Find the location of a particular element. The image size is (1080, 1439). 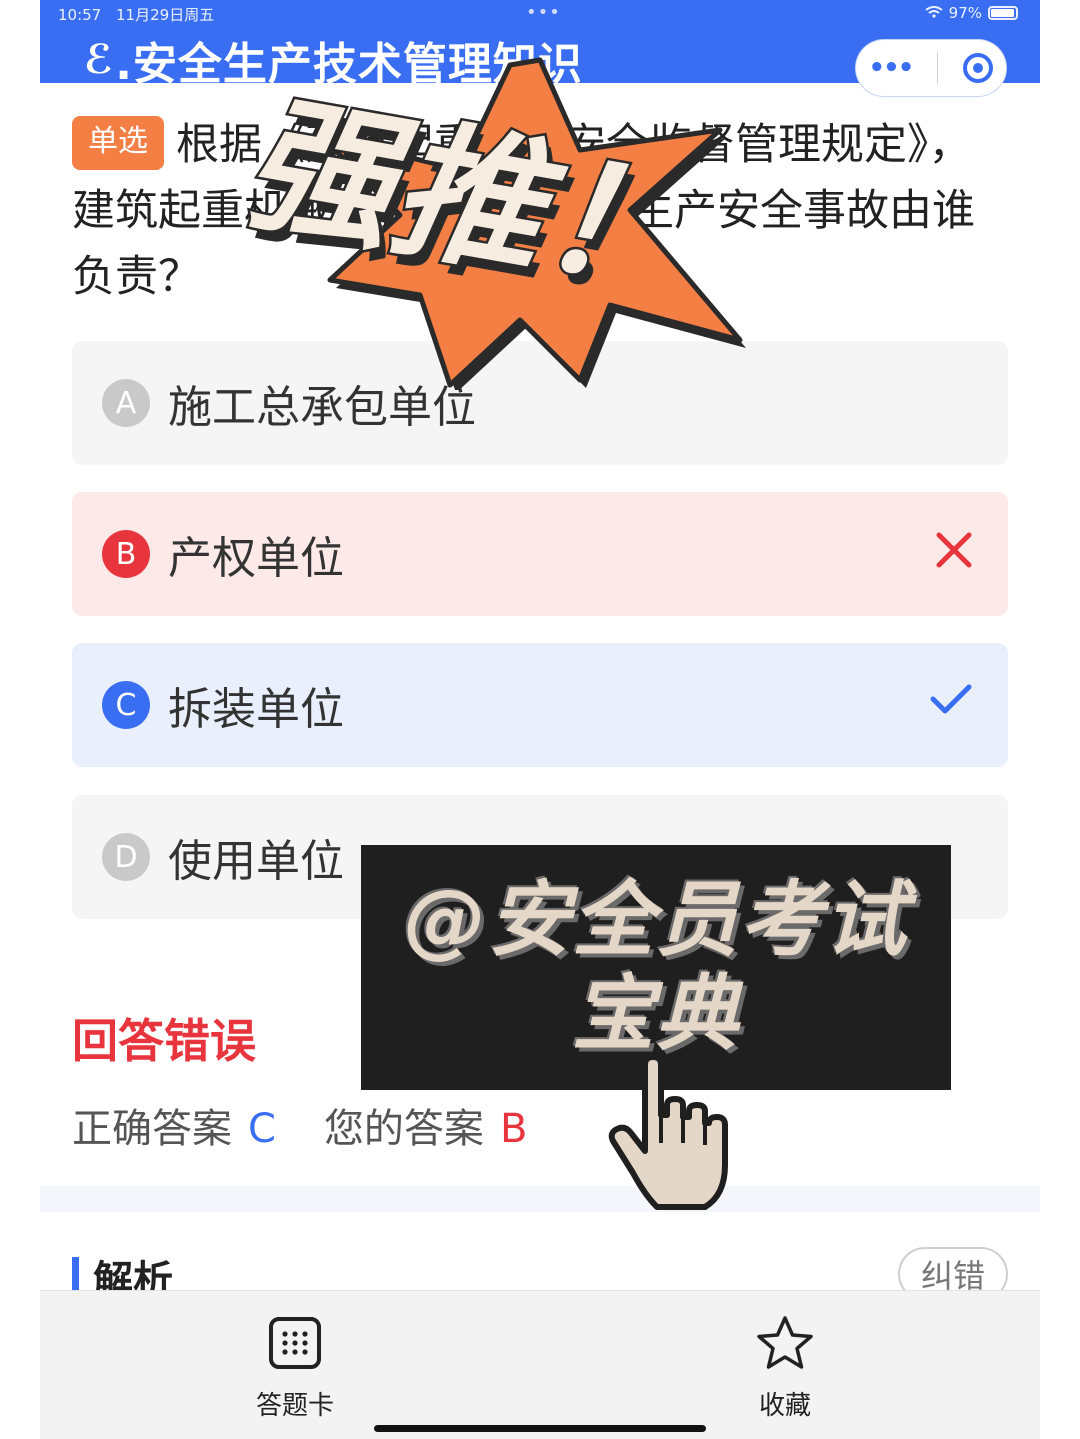

nav-answer-card: 答题卡 is located at coordinates (295, 1368).